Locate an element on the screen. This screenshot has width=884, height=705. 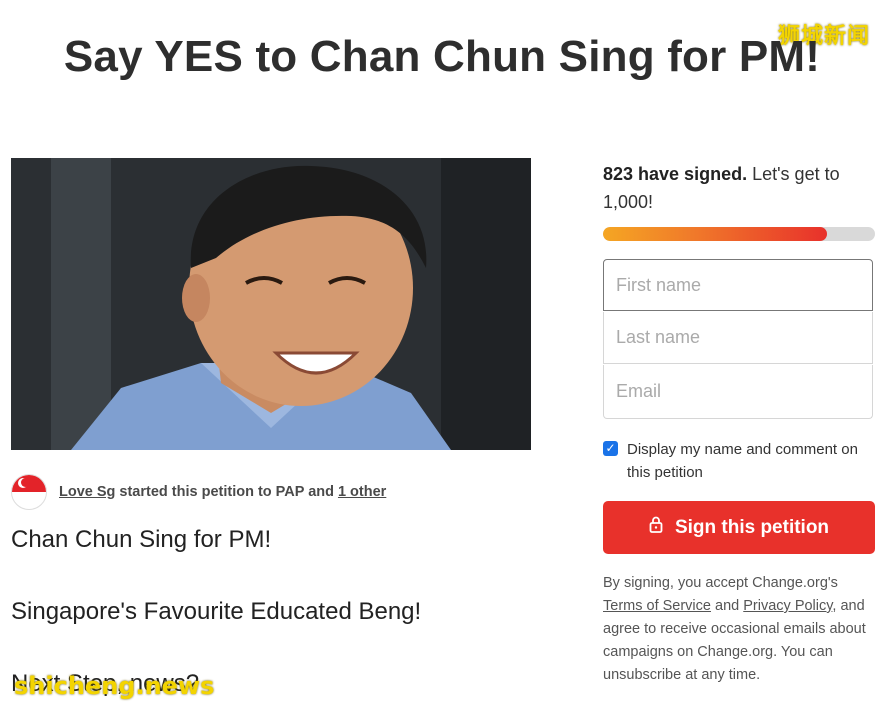
last-name-input is located at coordinates (738, 338).